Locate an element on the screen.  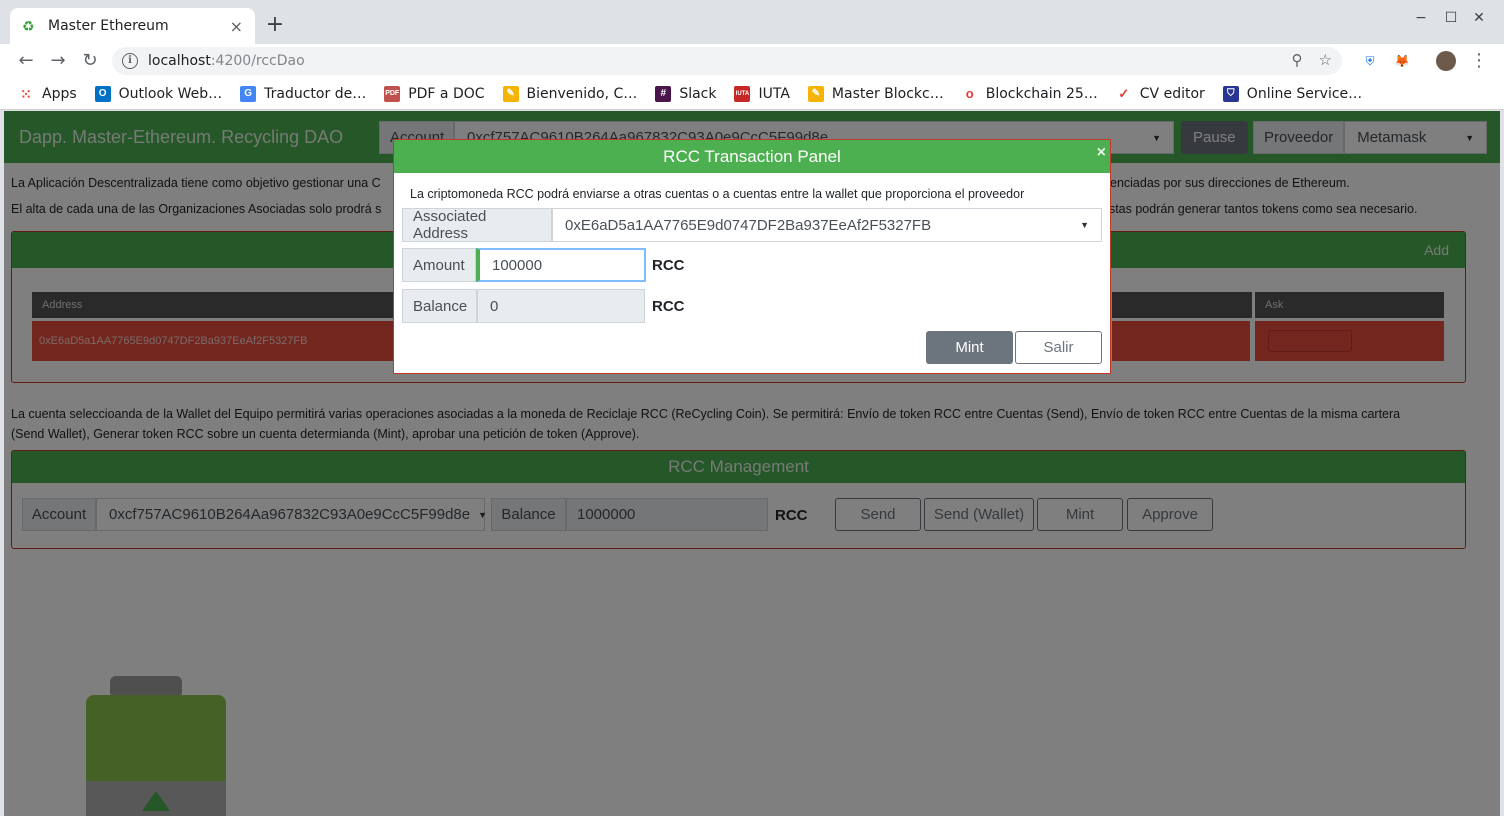
bookmark-label: PDF a DOC is located at coordinates (446, 93).